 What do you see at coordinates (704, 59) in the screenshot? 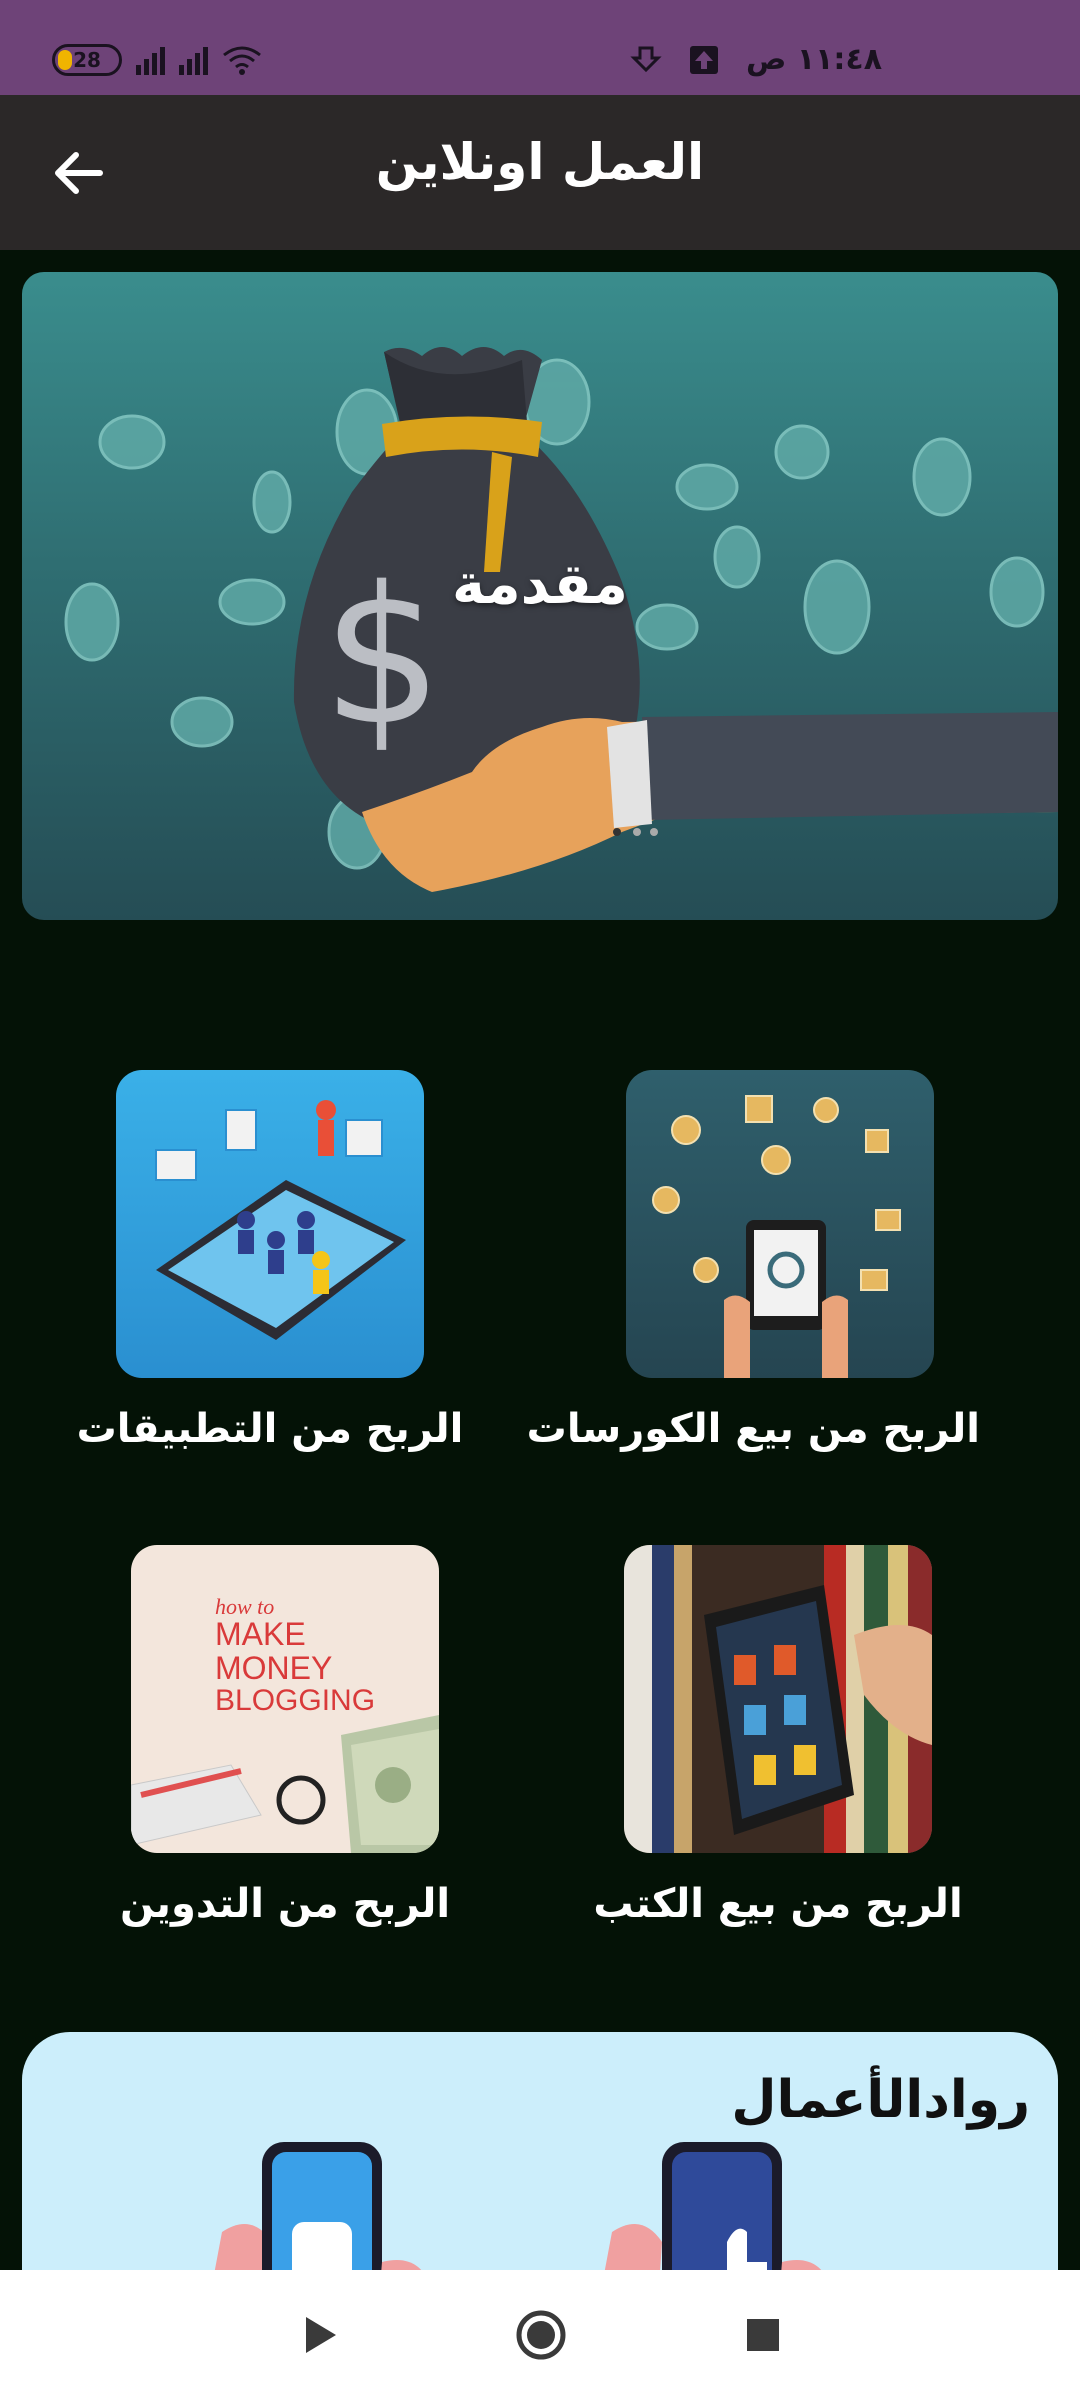
I see `upload-icon` at bounding box center [704, 59].